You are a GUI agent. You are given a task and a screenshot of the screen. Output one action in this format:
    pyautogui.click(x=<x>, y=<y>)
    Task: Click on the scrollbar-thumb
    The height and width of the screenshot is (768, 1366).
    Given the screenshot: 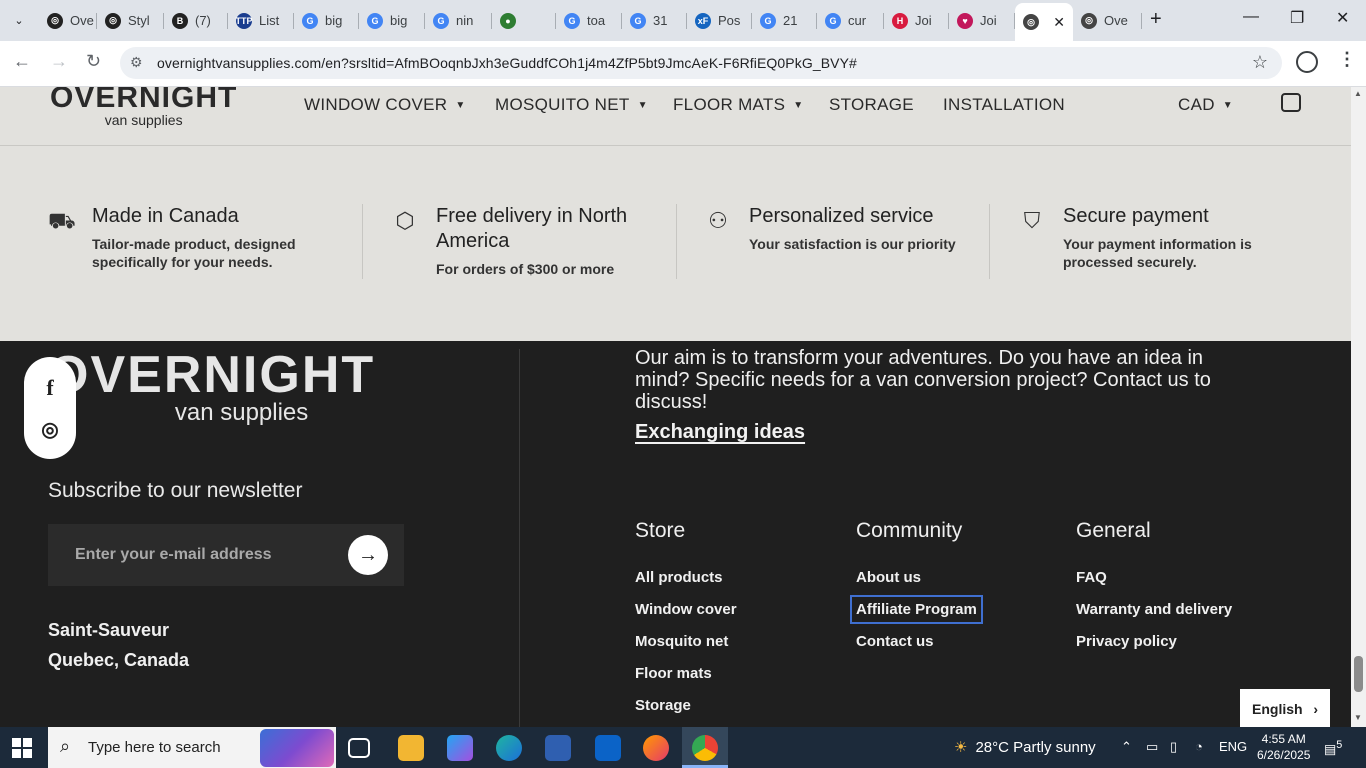 What is the action you would take?
    pyautogui.click(x=1358, y=674)
    